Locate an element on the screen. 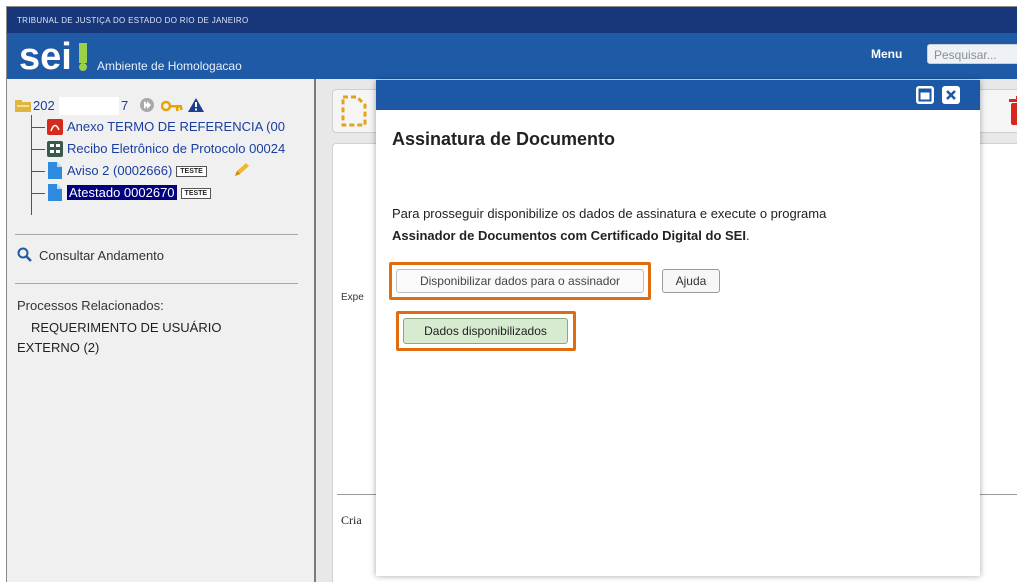 The height and width of the screenshot is (582, 1017). tree-item-text-group: Atestado 0002670 TESTE is located at coordinates (139, 192).